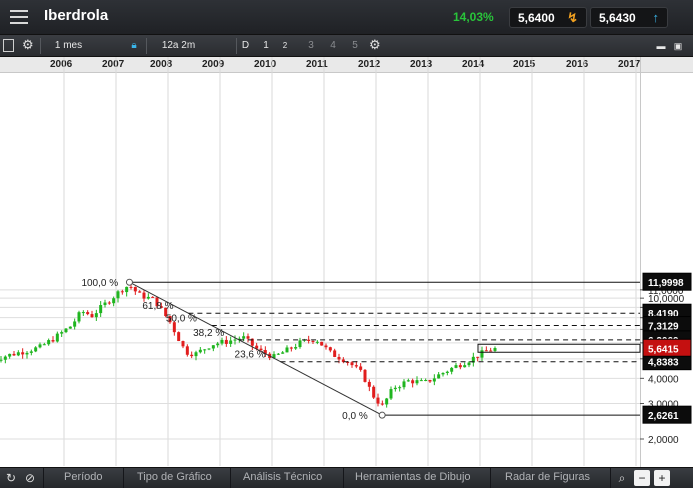 This screenshot has width=693, height=488. What do you see at coordinates (413, 477) in the screenshot?
I see `tab-herramientas-dibujo: Herramientas de Dibujo` at bounding box center [413, 477].